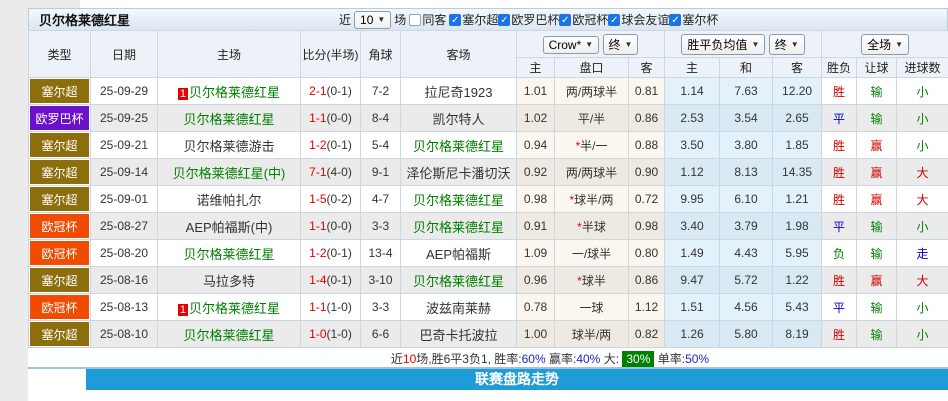 The image size is (948, 401). Describe the element at coordinates (839, 280) in the screenshot. I see `result-cell: 胜` at that location.